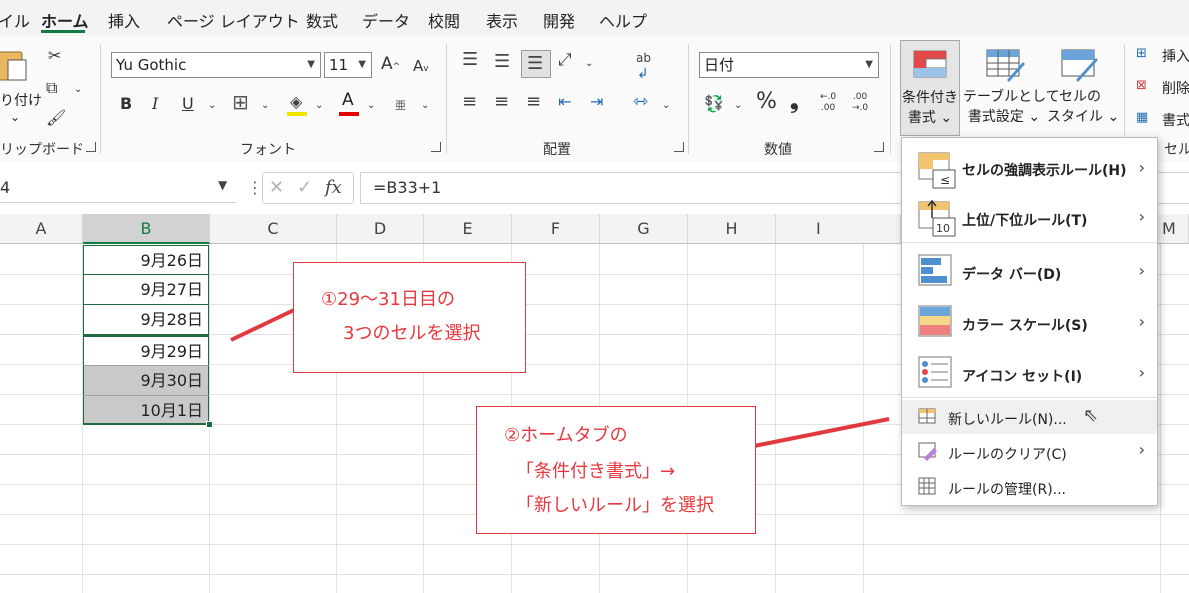  I want to click on annotation-text: ②ホームタブの, so click(566, 435).